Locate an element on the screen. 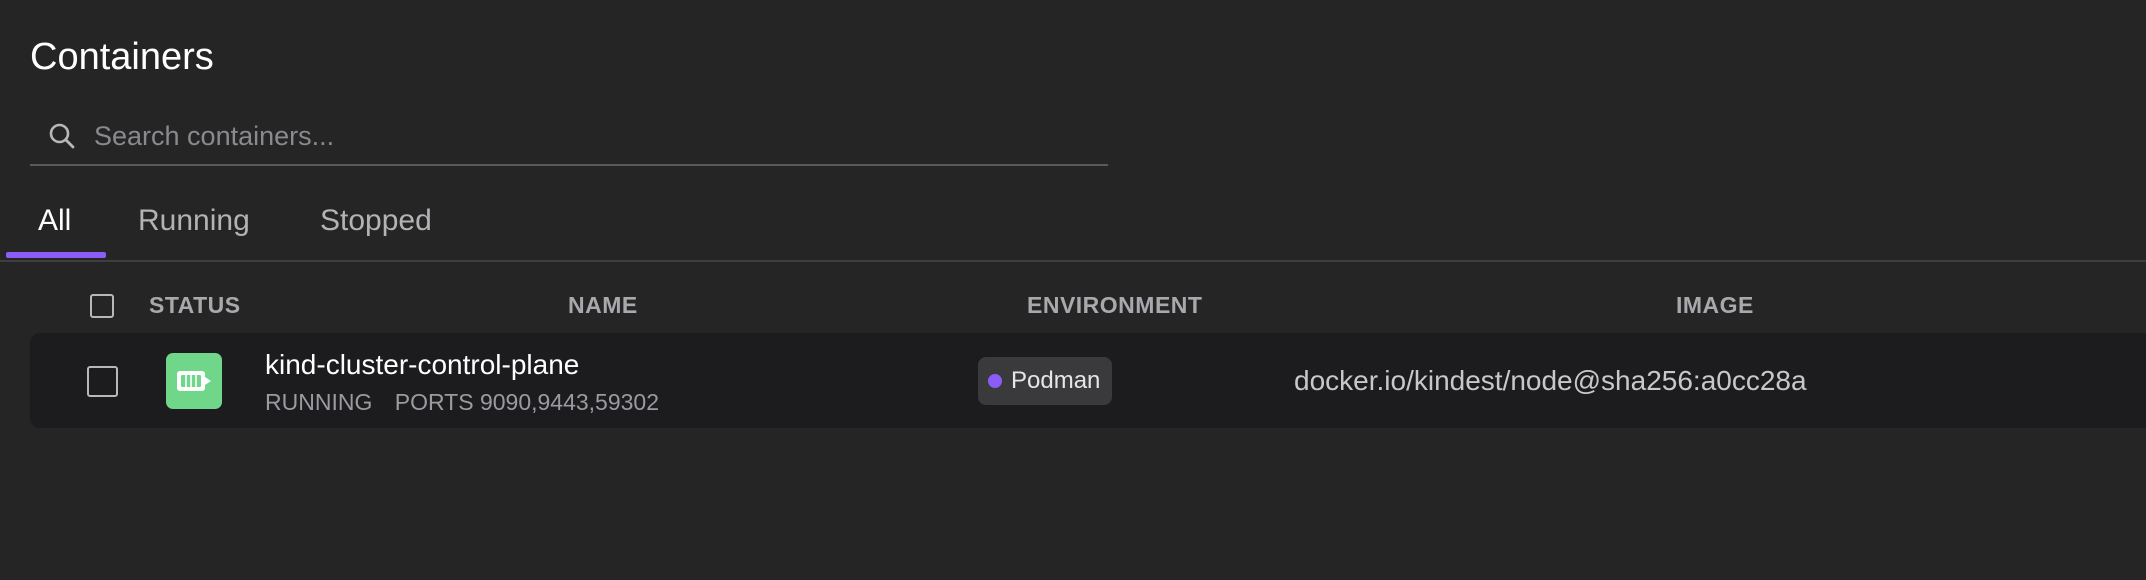 The width and height of the screenshot is (2146, 580). search-input is located at coordinates (574, 136).